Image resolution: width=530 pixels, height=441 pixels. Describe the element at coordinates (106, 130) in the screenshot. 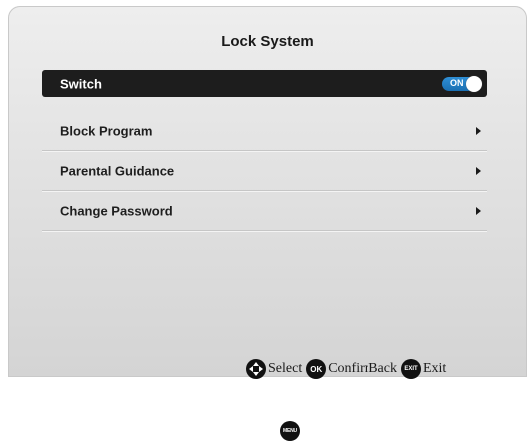

I see `menu-item-label: Block Program` at that location.